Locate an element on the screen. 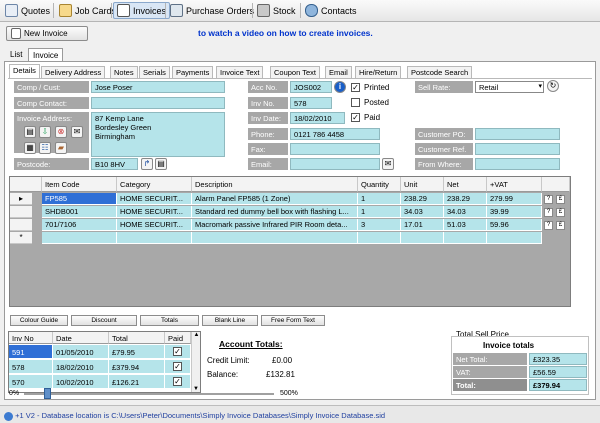  list-cell-date: 10/02/2010 is located at coordinates (81, 382).